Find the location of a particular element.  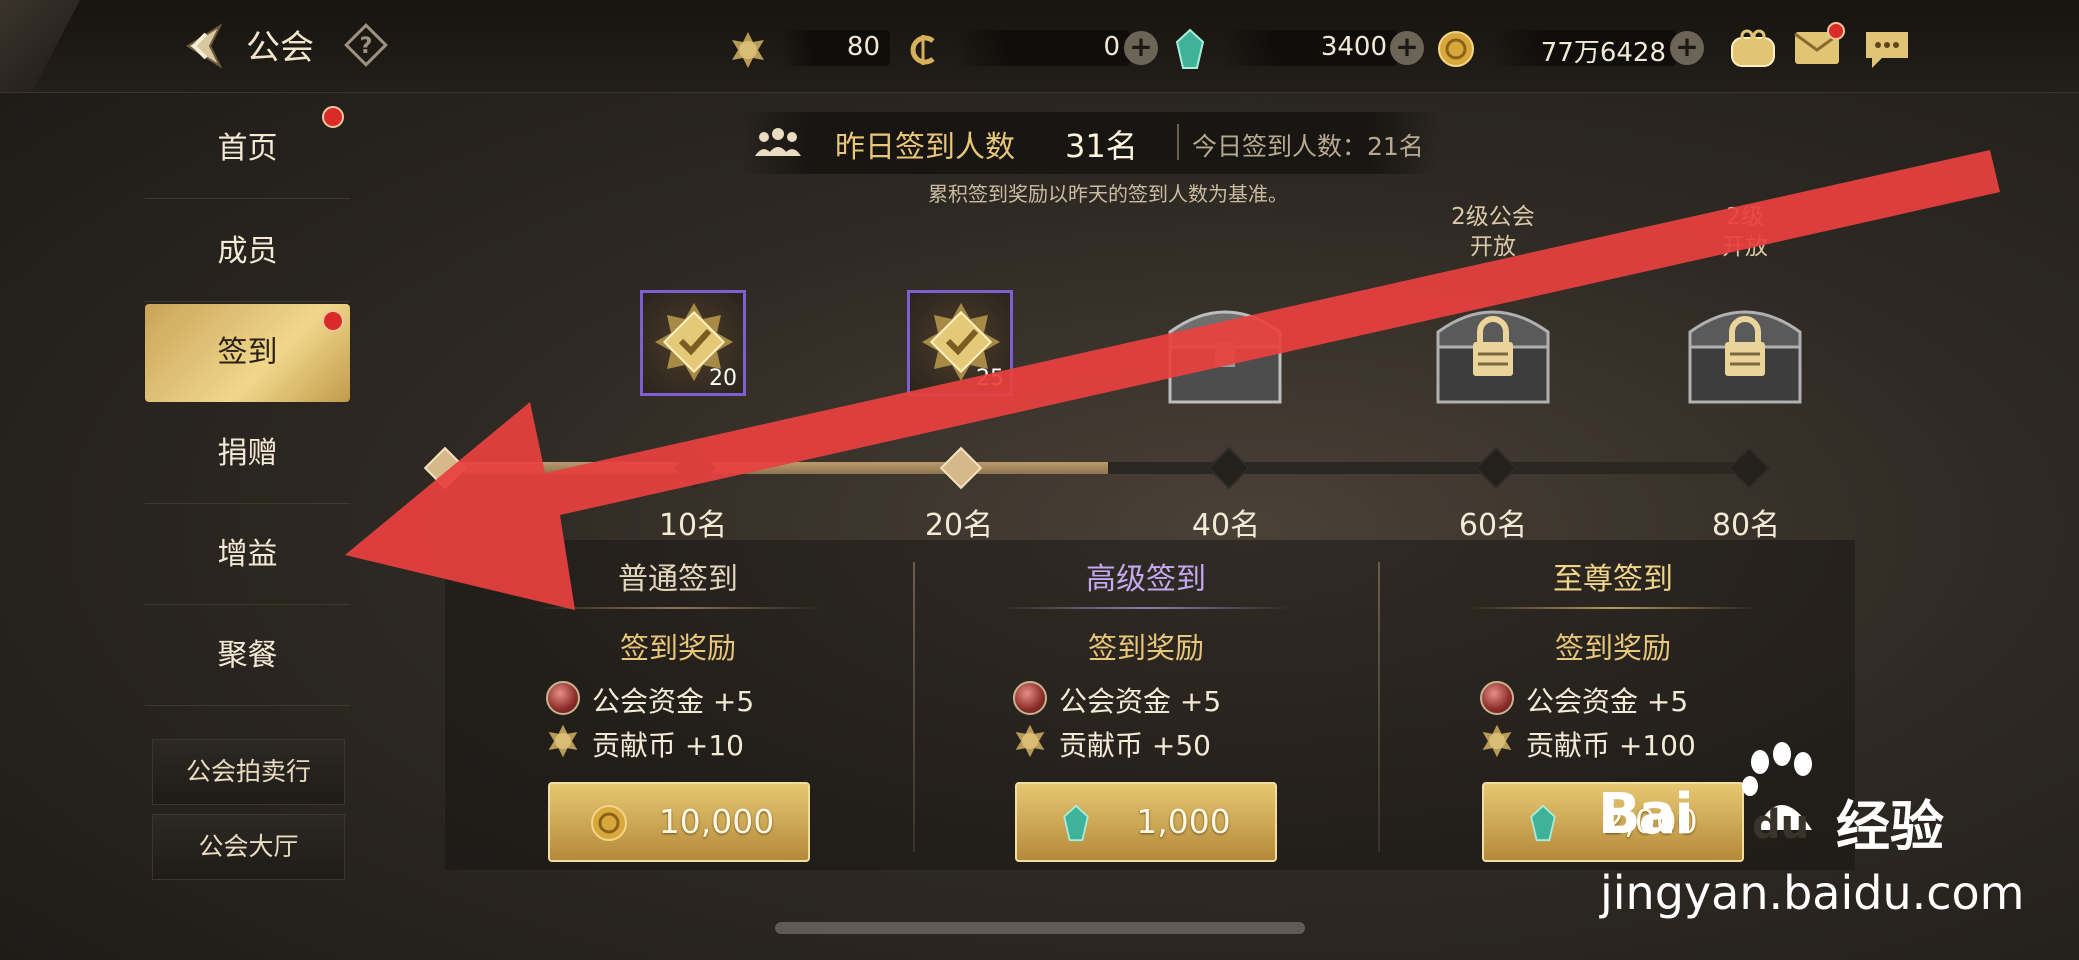

add-gold-button: + is located at coordinates (1687, 48).